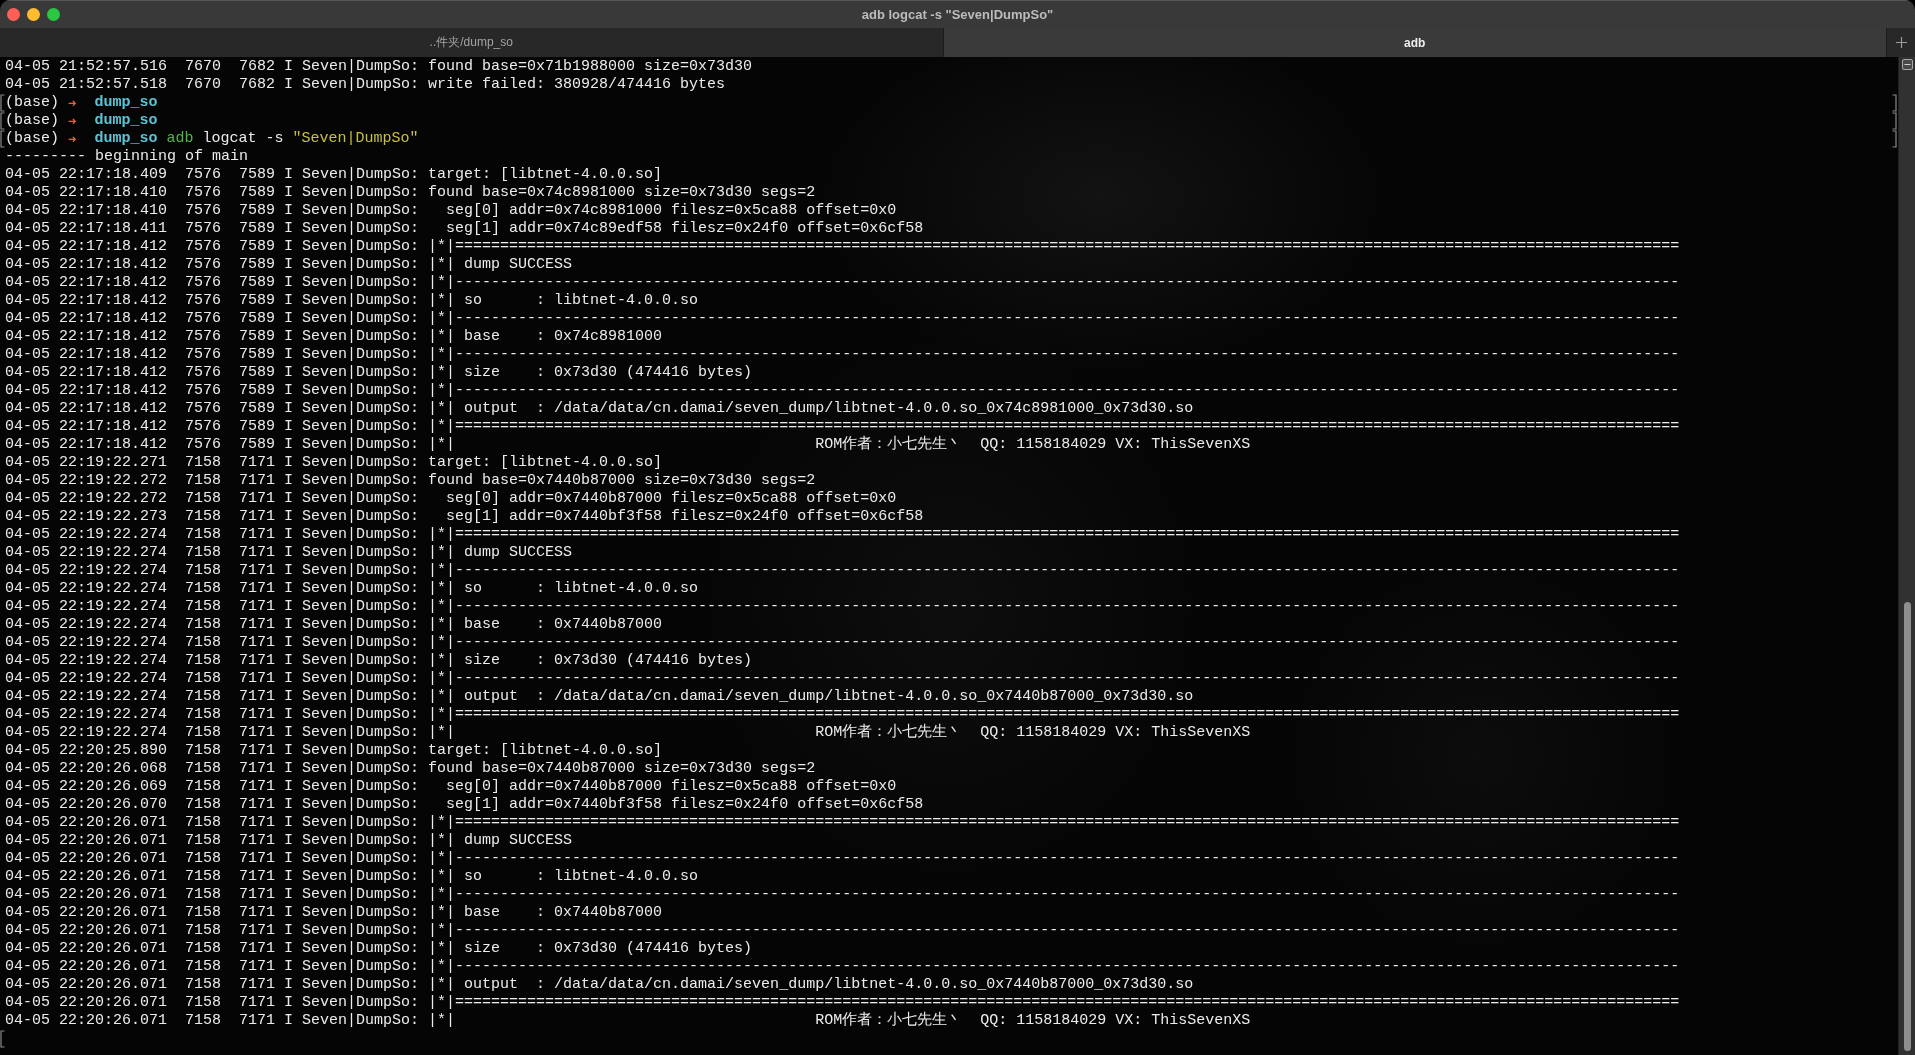 The height and width of the screenshot is (1055, 1915). Describe the element at coordinates (334, 625) in the screenshot. I see `log-line: 04-05 22:19:22.274 7158 7171 I Seven|DumpSo: |*| base : 0x7440b87000` at that location.